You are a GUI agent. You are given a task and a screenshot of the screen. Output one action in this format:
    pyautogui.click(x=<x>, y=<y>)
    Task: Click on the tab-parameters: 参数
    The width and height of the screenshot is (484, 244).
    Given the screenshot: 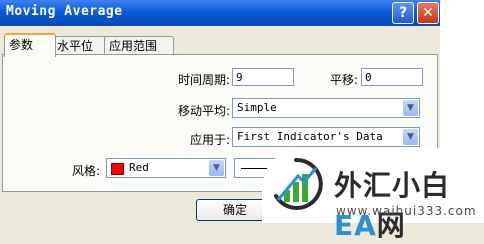 What is the action you would take?
    pyautogui.click(x=30, y=45)
    